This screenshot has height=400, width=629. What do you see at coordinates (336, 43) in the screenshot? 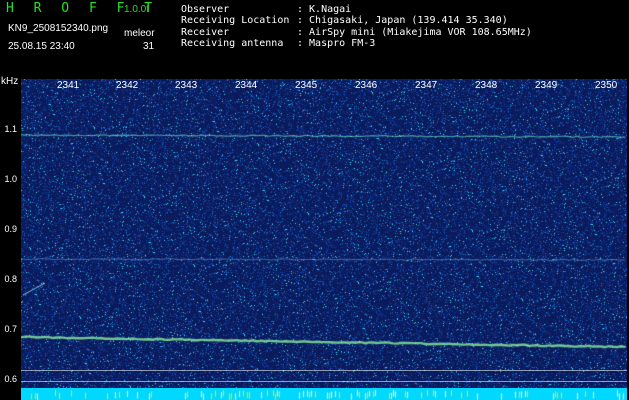
I see `antenna-value: : Maspro FM-3` at bounding box center [336, 43].